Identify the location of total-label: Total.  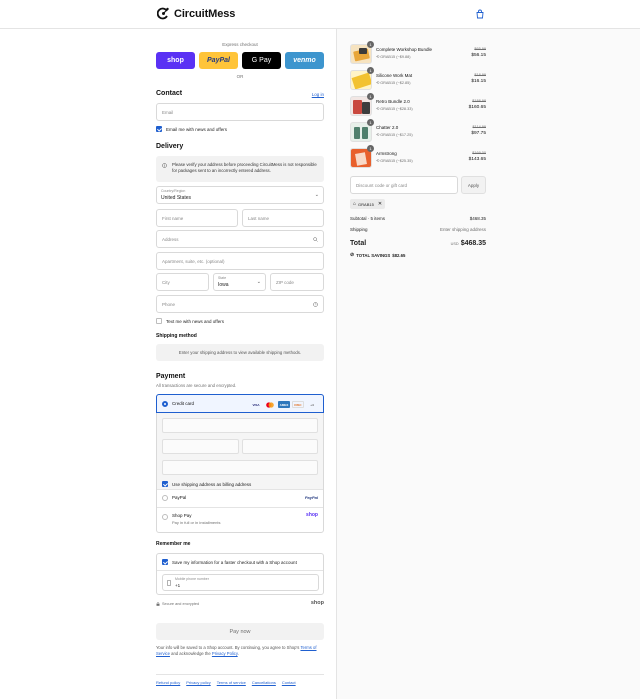
(358, 243).